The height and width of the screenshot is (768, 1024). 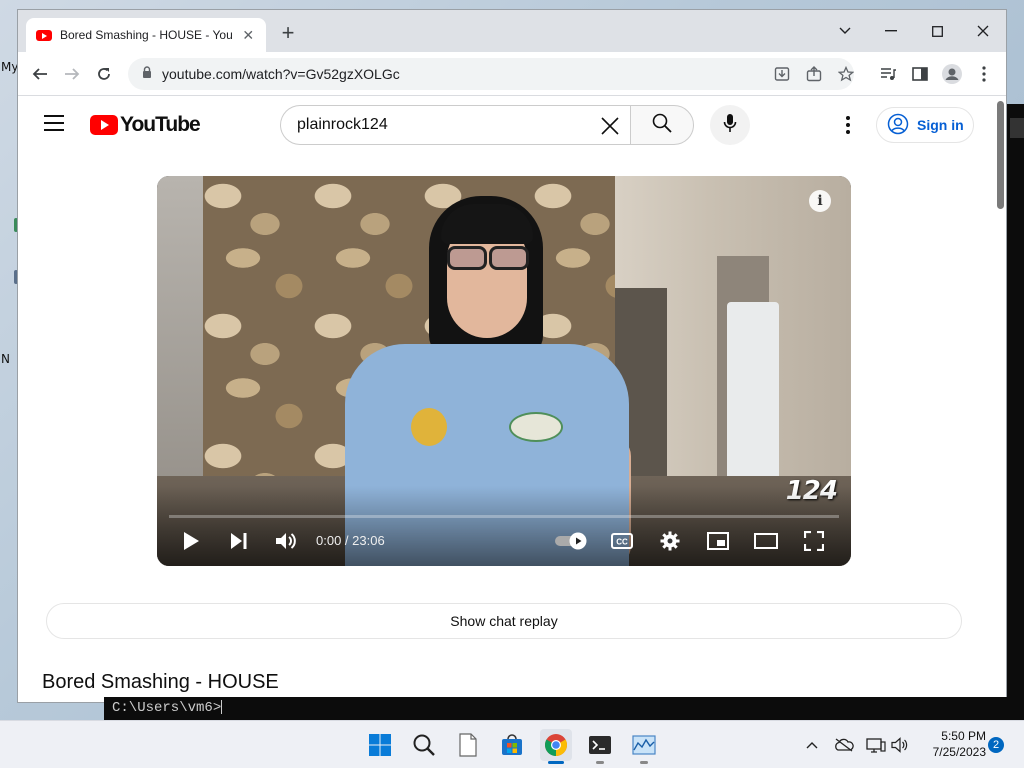 I want to click on start-button, so click(x=380, y=745).